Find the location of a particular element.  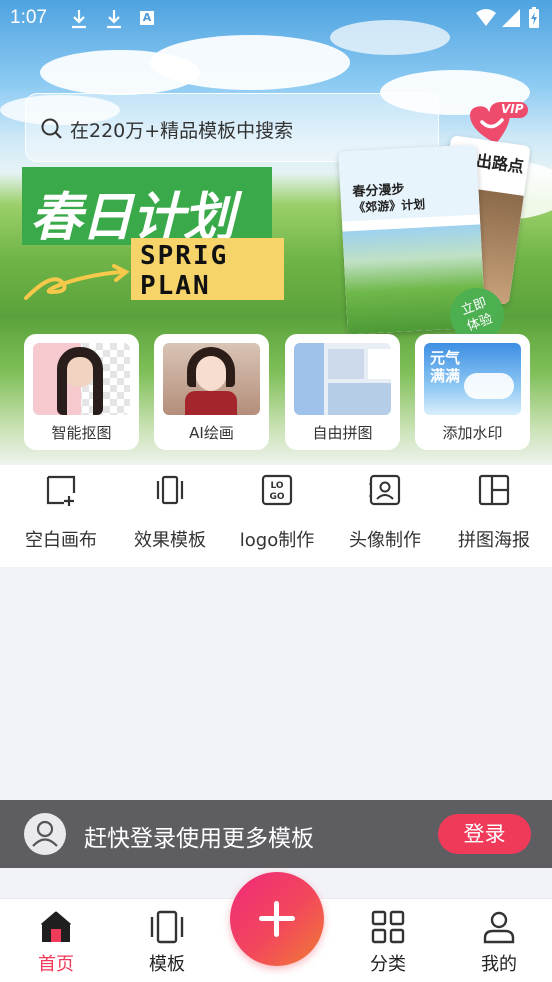

tool-logo-make: LO GO logo制作 is located at coordinates (277, 516).